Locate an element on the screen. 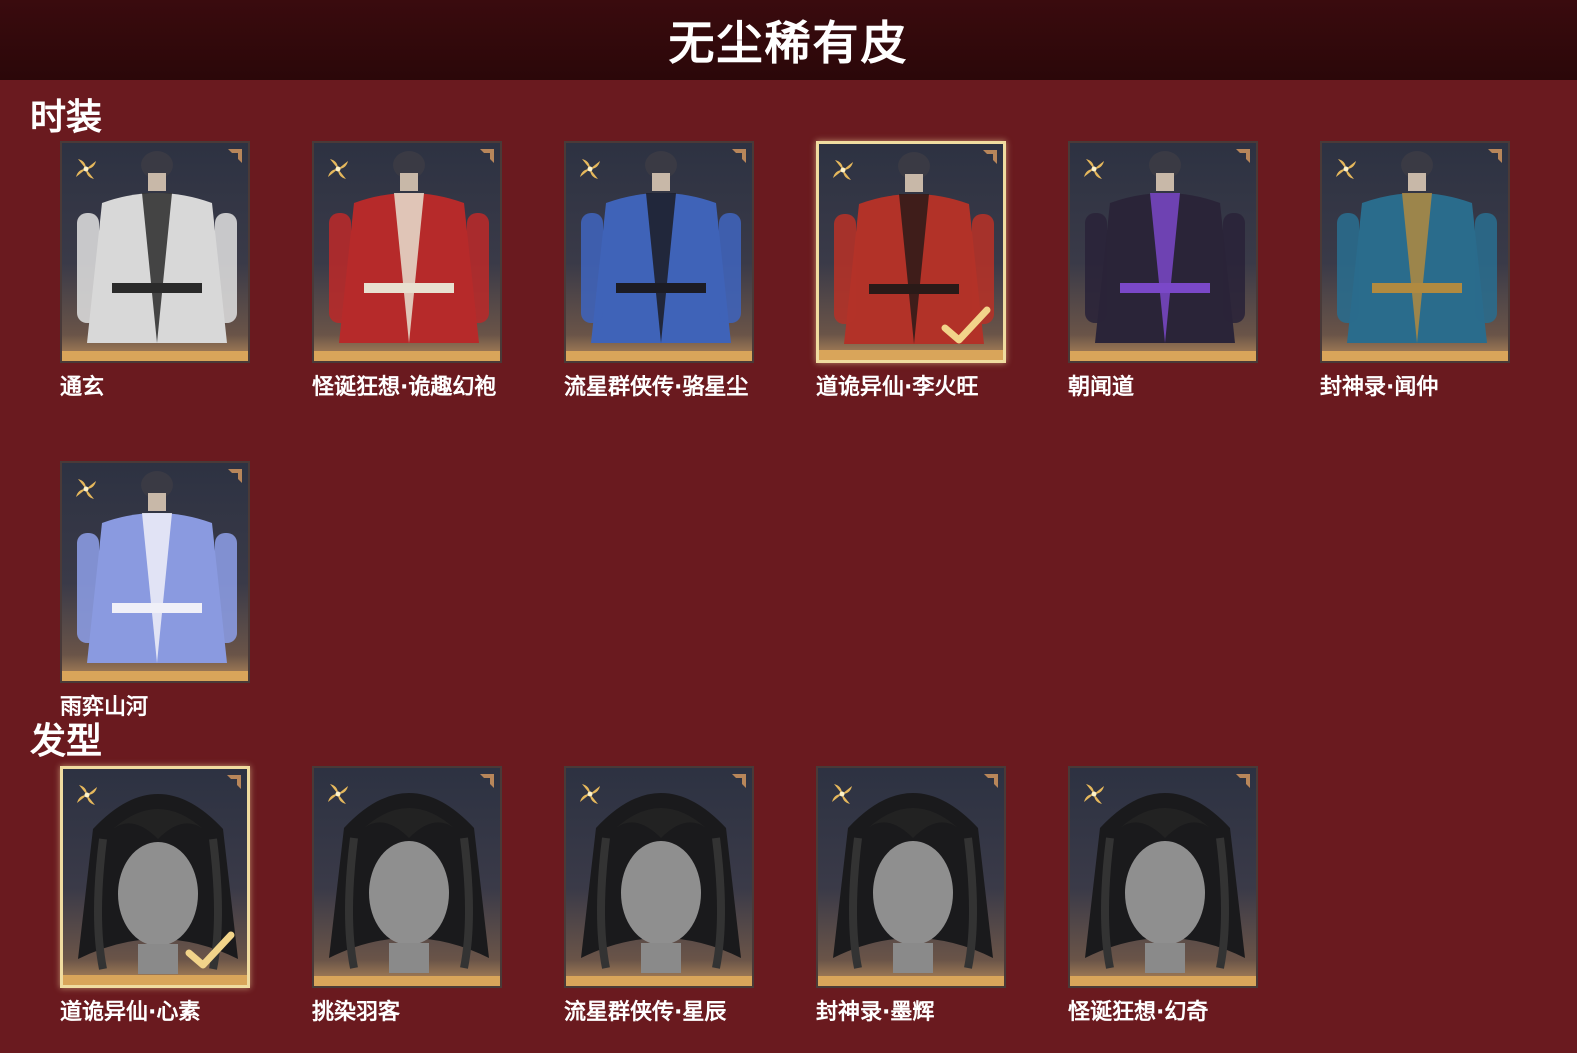 The height and width of the screenshot is (1053, 1577). hair-item: 怪诞狂想·幻奇 is located at coordinates (1163, 896).